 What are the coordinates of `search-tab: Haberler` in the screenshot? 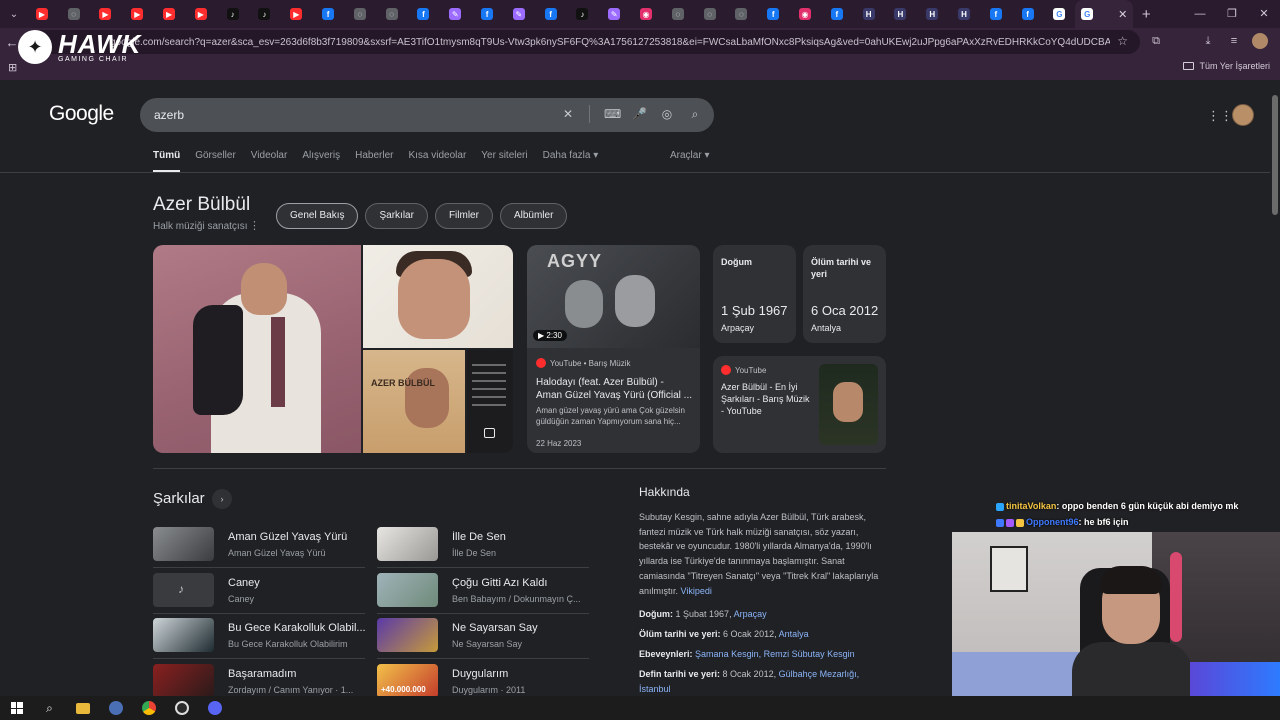 It's located at (374, 161).